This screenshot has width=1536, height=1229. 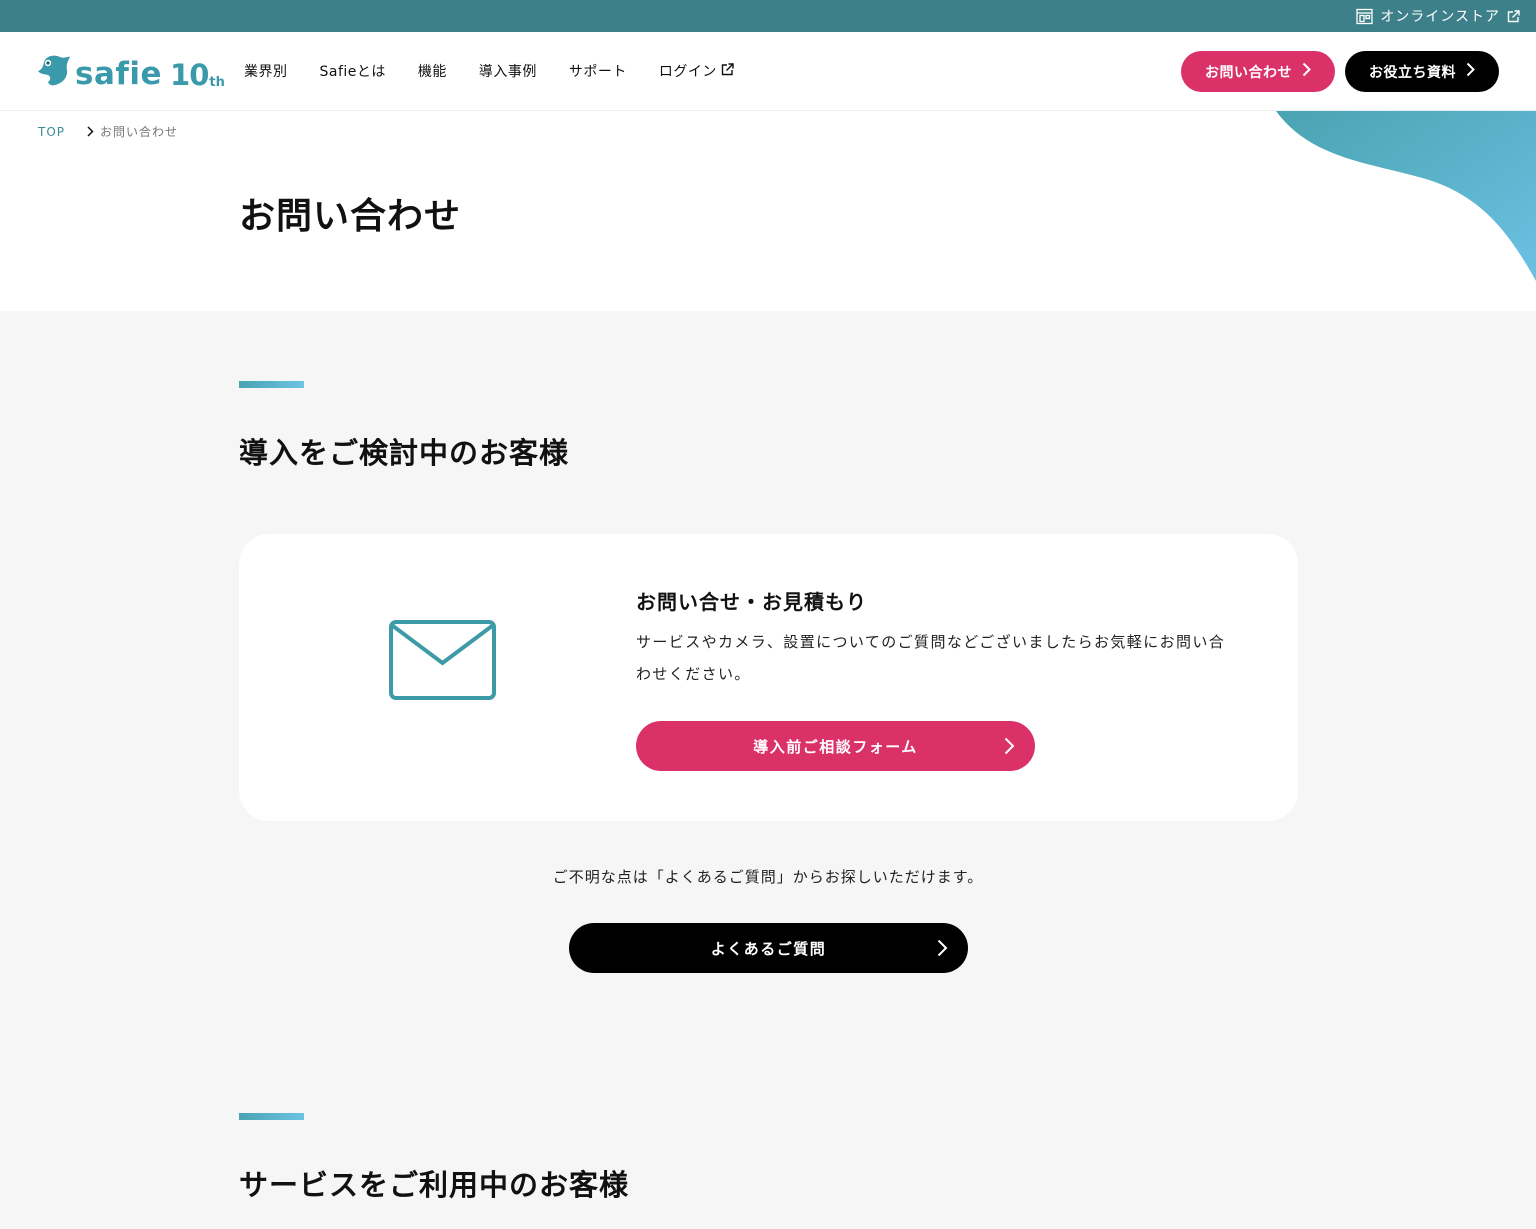 What do you see at coordinates (217, 82) in the screenshot?
I see `logo-anniversary-suffix: th` at bounding box center [217, 82].